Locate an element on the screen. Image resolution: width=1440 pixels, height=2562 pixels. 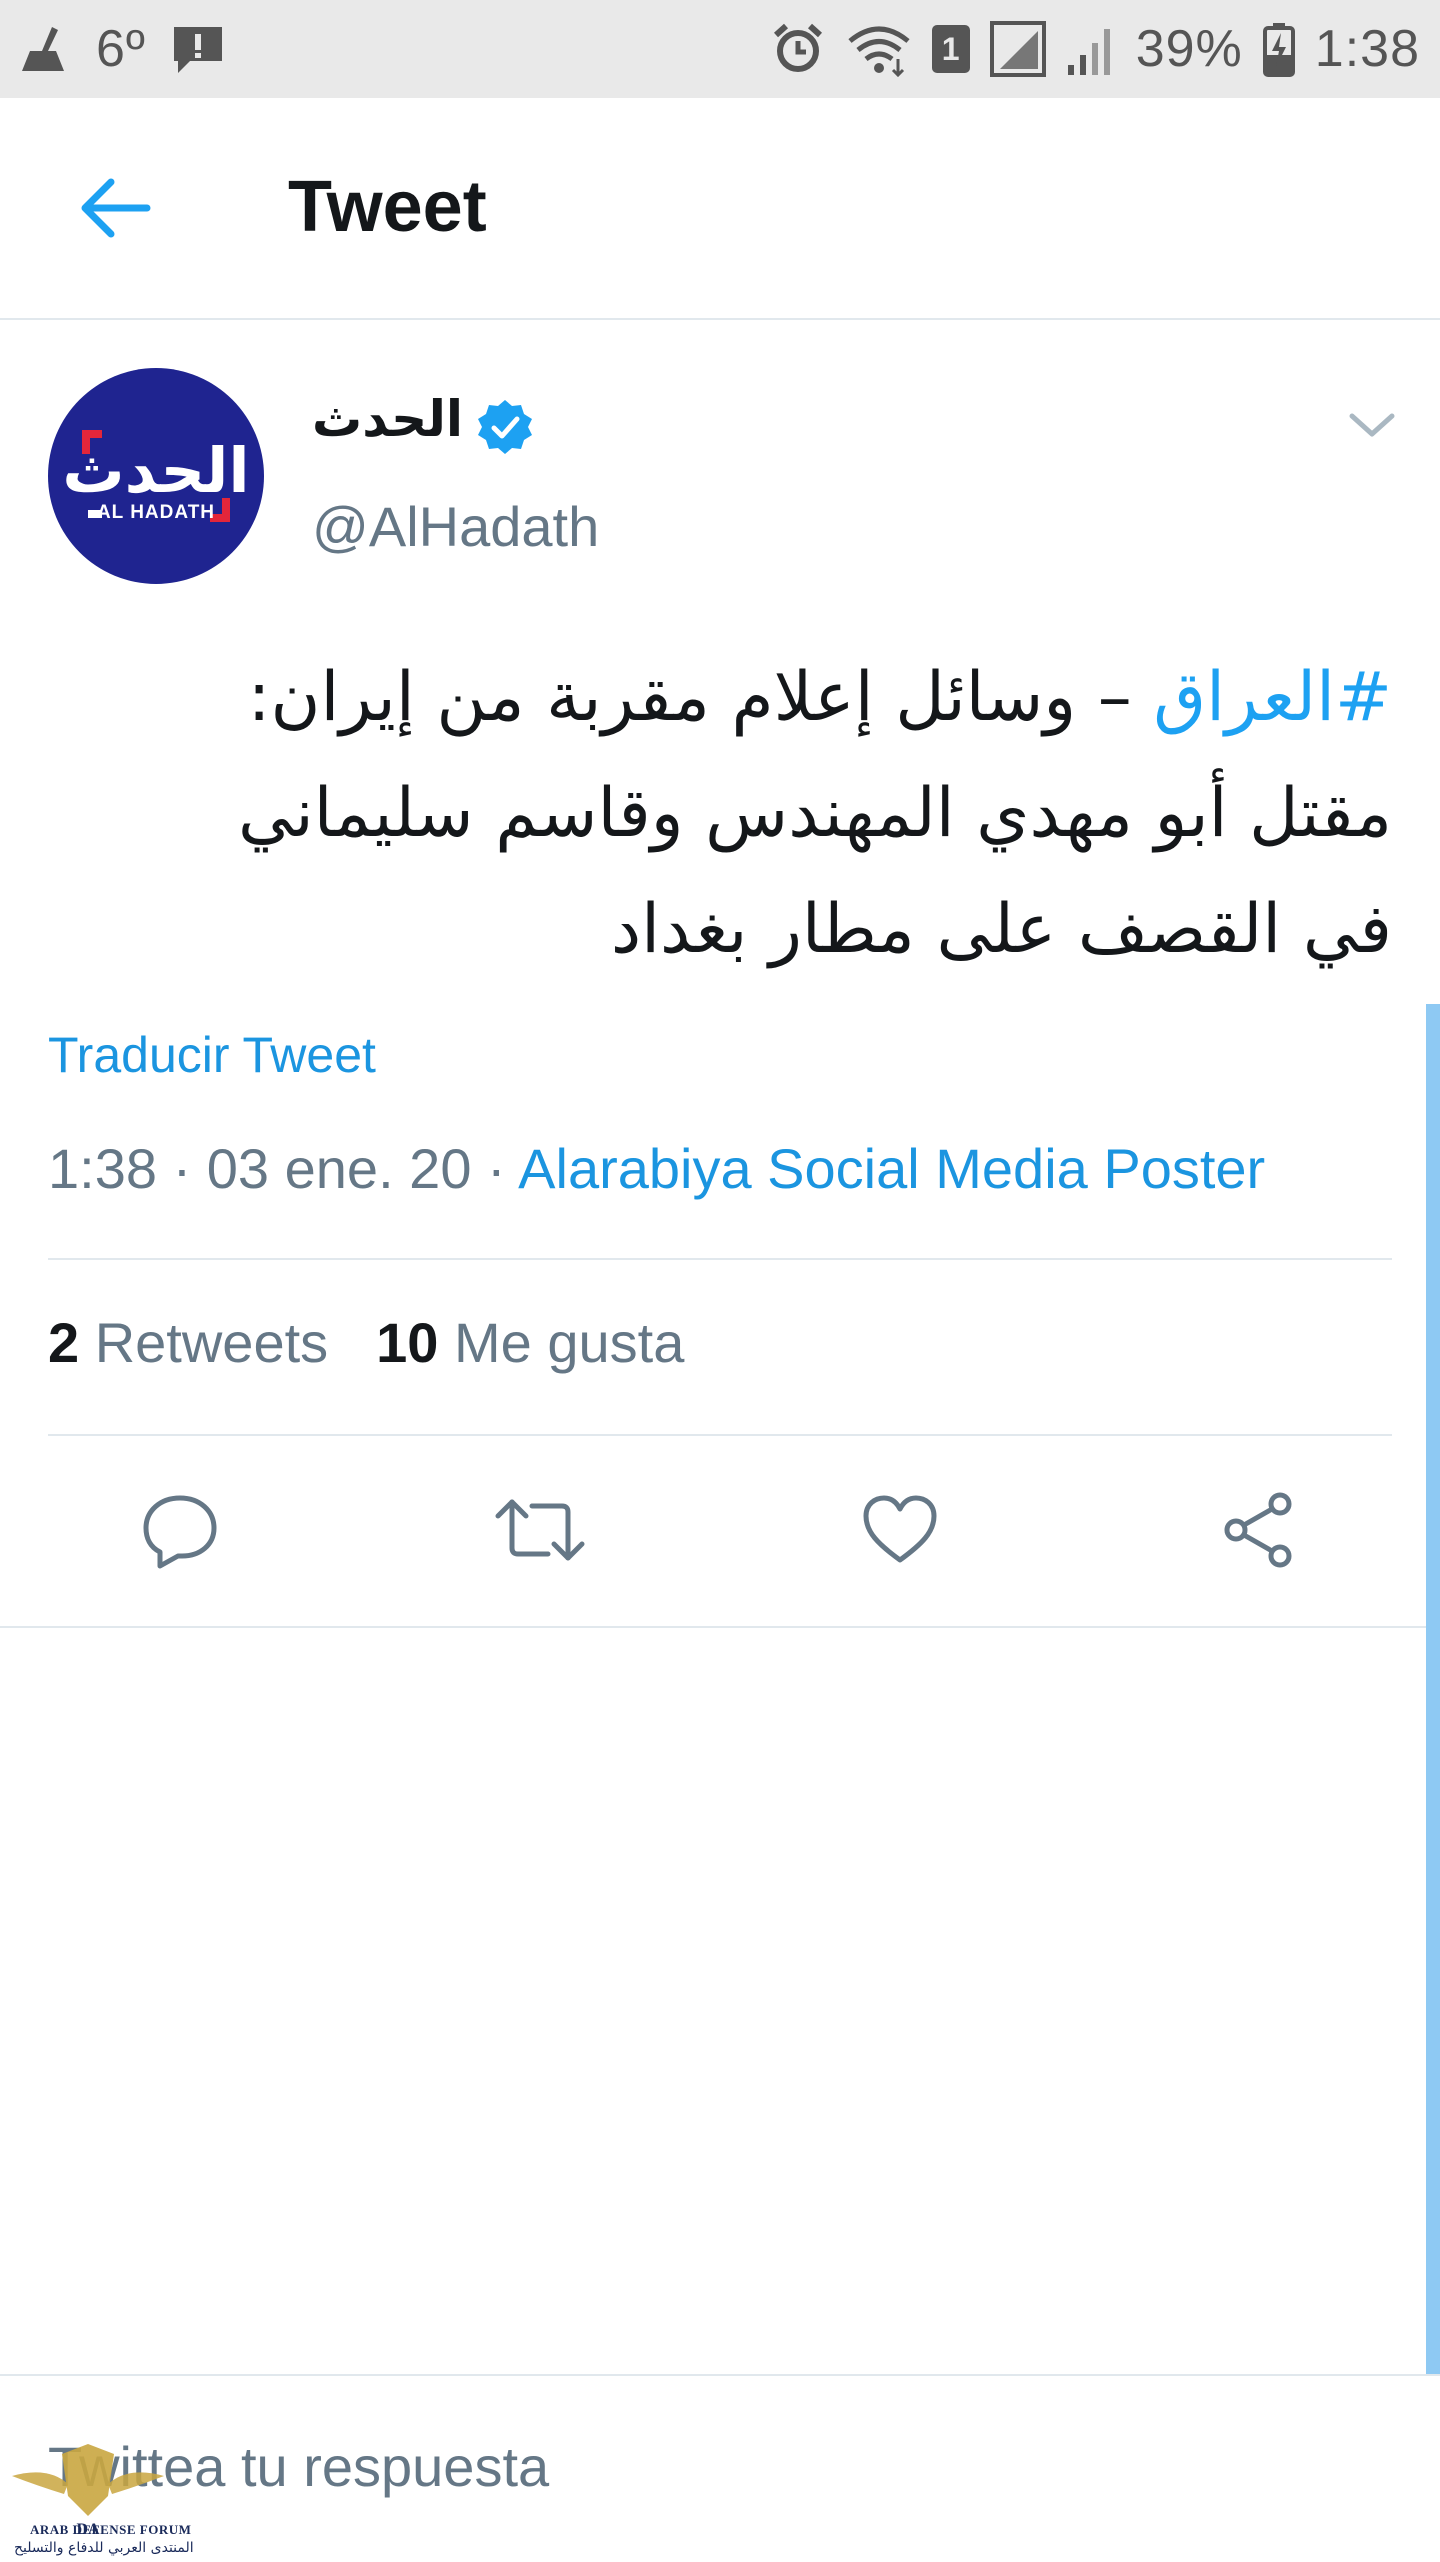
chevron-down-icon is located at coordinates (1372, 425).